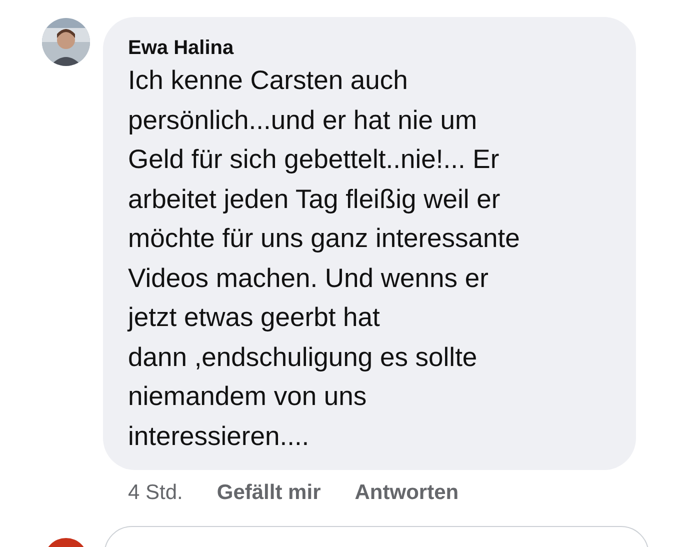 The height and width of the screenshot is (547, 676). What do you see at coordinates (268, 493) in the screenshot?
I see `like-link: Gefällt mir` at bounding box center [268, 493].